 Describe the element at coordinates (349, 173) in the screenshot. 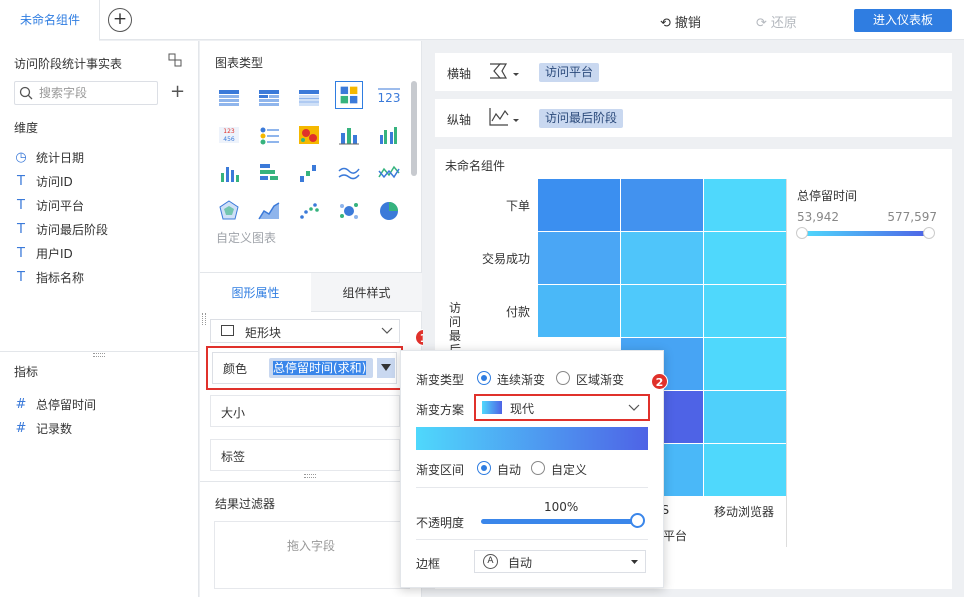

I see `line-chart-icon` at that location.